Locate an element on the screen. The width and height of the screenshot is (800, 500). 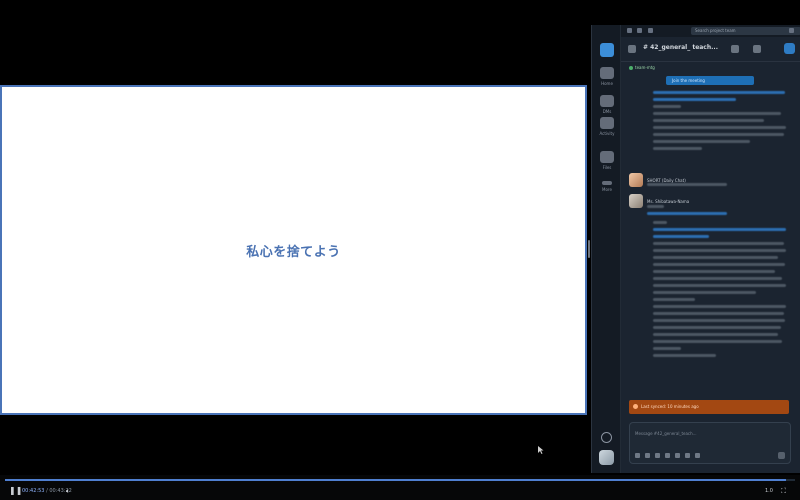
shortcut-icon is located at coordinates (697, 455).